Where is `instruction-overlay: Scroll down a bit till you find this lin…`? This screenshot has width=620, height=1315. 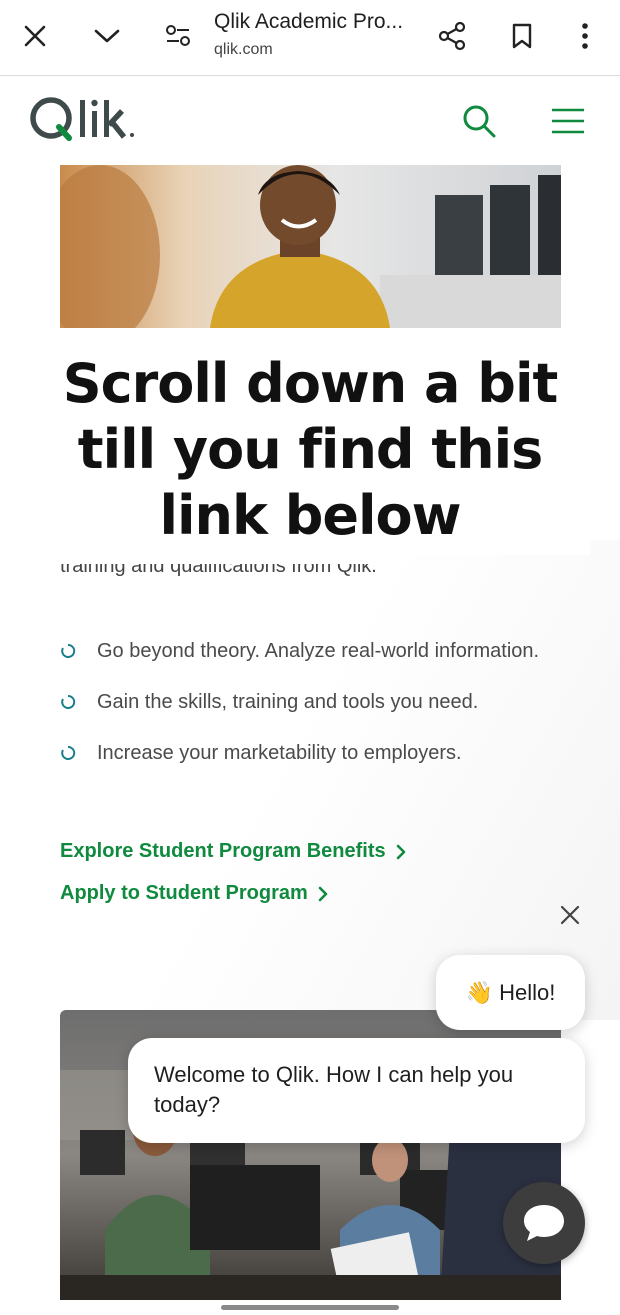
instruction-overlay: Scroll down a bit till you find this lin… is located at coordinates (310, 450).